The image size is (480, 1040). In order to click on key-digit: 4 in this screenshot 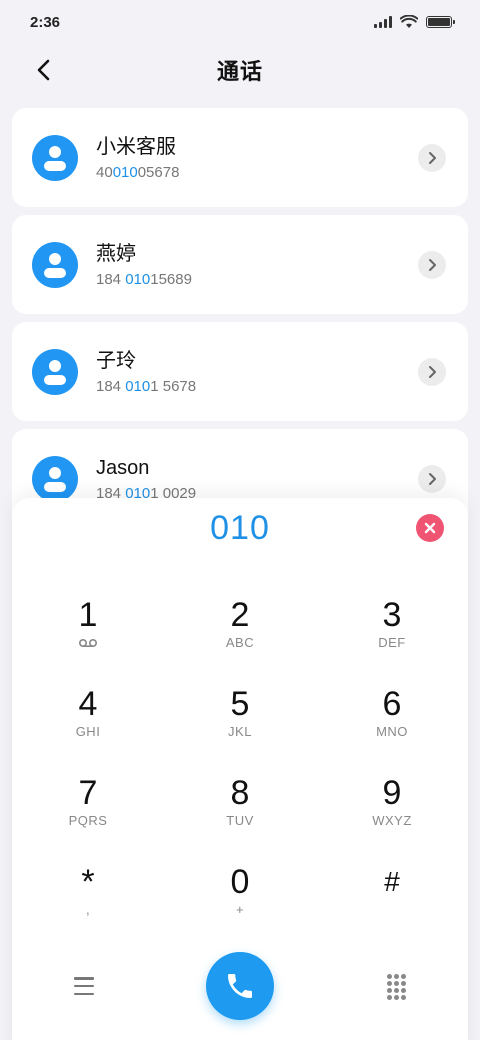, I will do `click(88, 704)`.